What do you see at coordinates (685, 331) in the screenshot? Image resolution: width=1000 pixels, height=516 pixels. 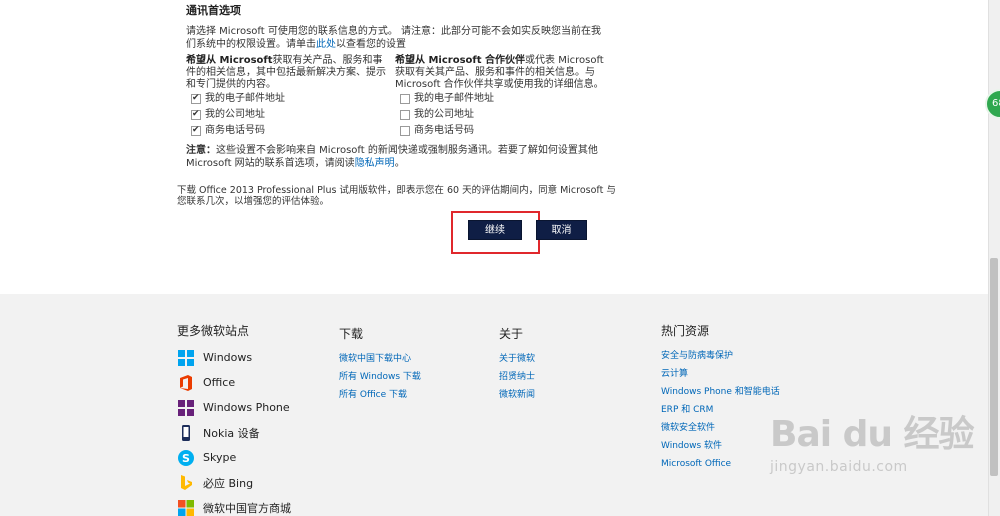 I see `hot-resources-title: 热门资源` at bounding box center [685, 331].